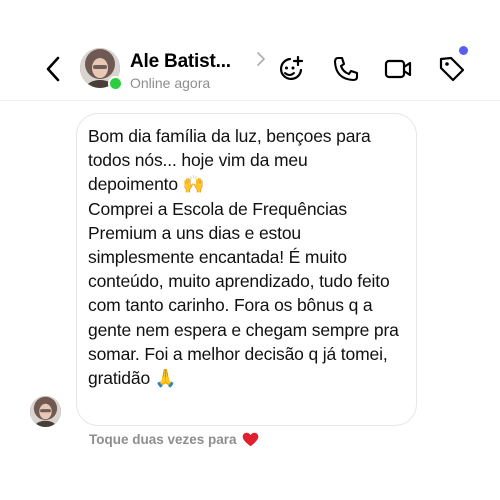 The height and width of the screenshot is (500, 500). I want to click on effects-button, so click(291, 69).